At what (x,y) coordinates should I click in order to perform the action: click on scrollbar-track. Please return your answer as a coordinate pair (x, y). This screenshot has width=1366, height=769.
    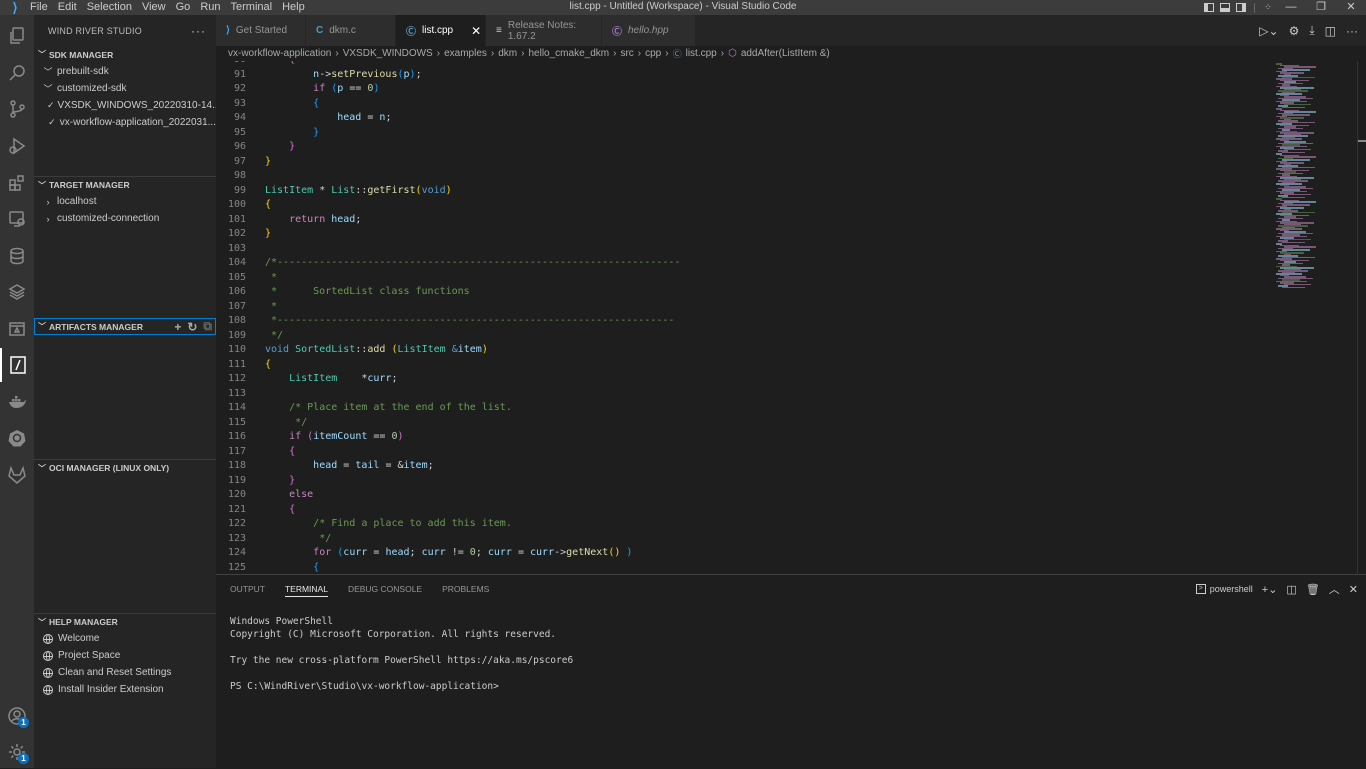
    Looking at the image, I should click on (1357, 317).